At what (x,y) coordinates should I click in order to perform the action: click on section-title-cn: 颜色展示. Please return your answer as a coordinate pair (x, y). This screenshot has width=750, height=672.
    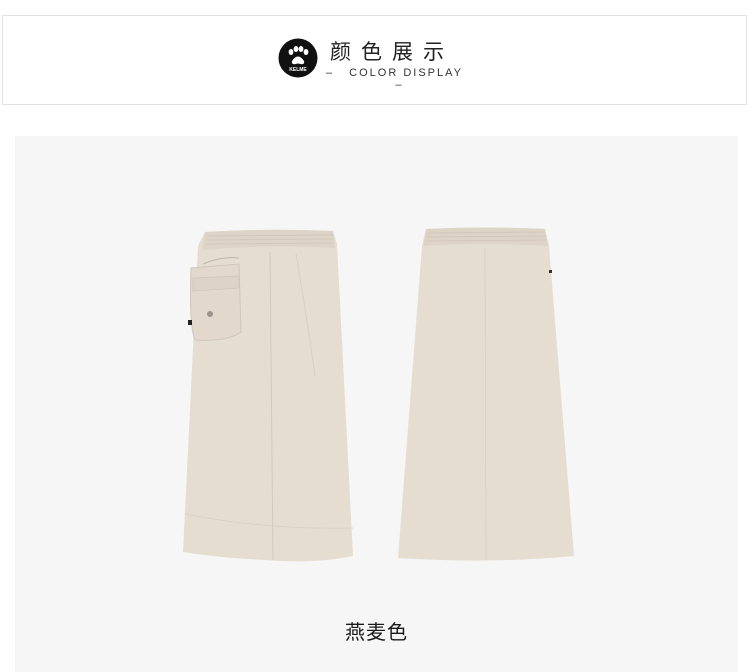
    Looking at the image, I should click on (392, 52).